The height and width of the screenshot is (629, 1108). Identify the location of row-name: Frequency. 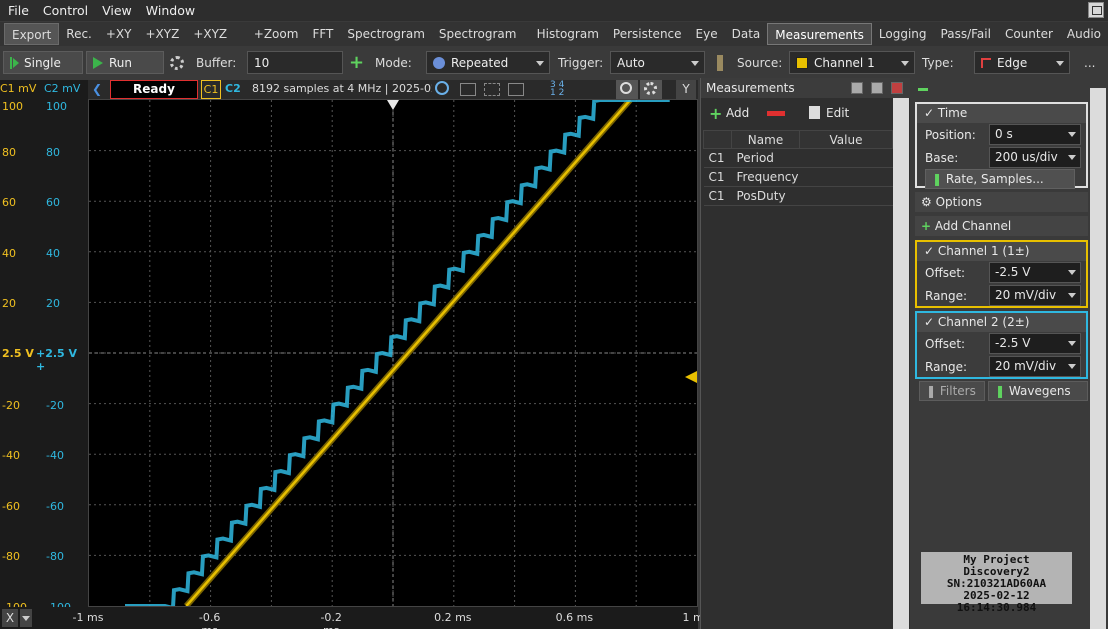
(765, 177).